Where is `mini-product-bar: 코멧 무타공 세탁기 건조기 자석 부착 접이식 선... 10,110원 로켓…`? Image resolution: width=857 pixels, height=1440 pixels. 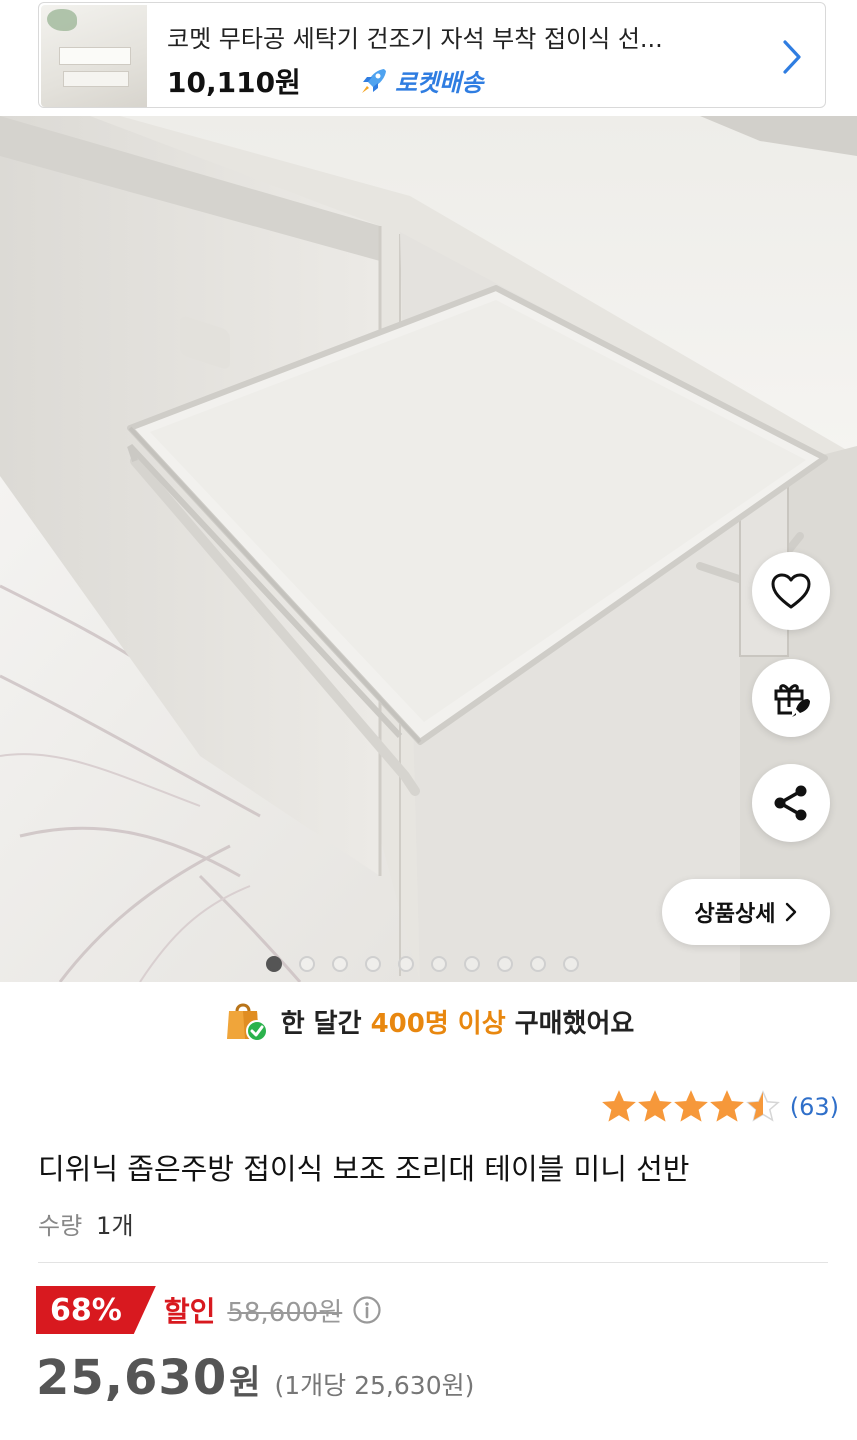 mini-product-bar: 코멧 무타공 세탁기 건조기 자석 부착 접이식 선... 10,110원 로켓… is located at coordinates (432, 55).